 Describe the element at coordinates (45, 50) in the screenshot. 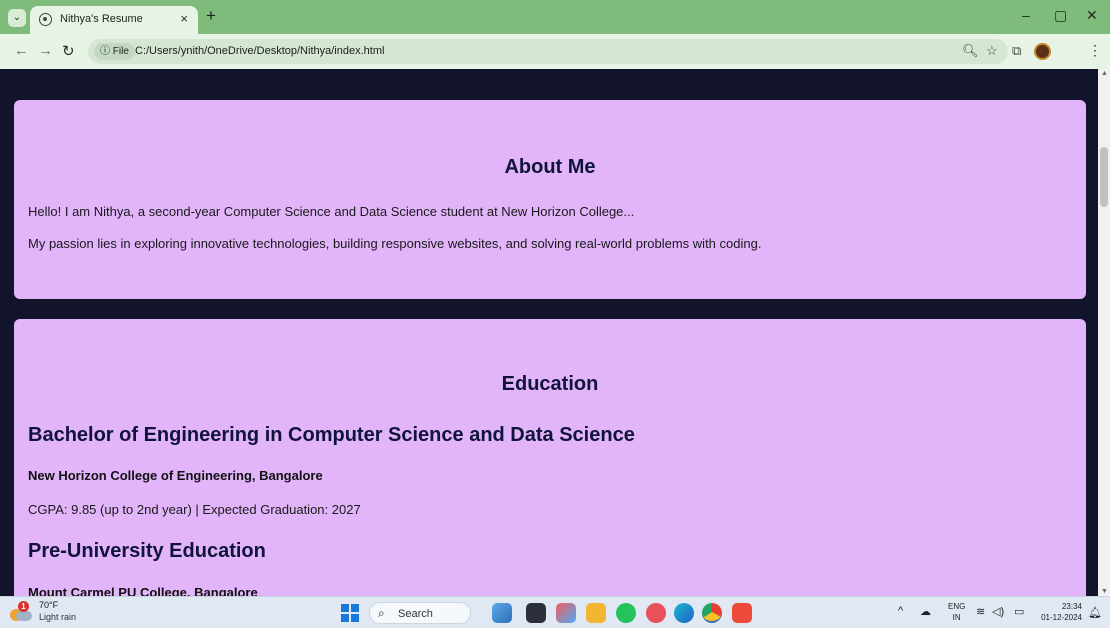

I see `forward-arrow-icon: →` at that location.